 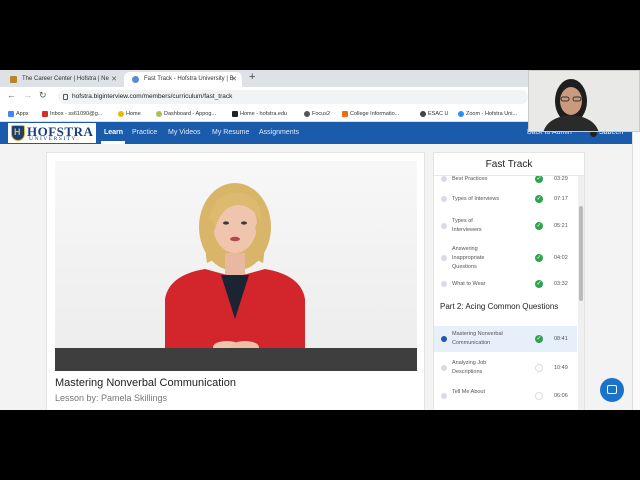 I want to click on lock-icon, so click(x=65, y=97).